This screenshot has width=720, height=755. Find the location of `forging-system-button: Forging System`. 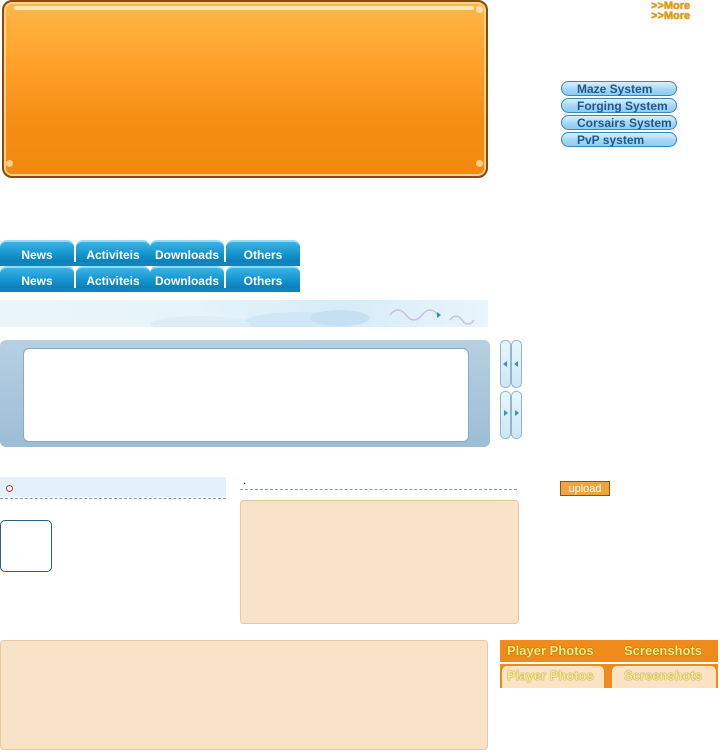

forging-system-button: Forging System is located at coordinates (619, 105).